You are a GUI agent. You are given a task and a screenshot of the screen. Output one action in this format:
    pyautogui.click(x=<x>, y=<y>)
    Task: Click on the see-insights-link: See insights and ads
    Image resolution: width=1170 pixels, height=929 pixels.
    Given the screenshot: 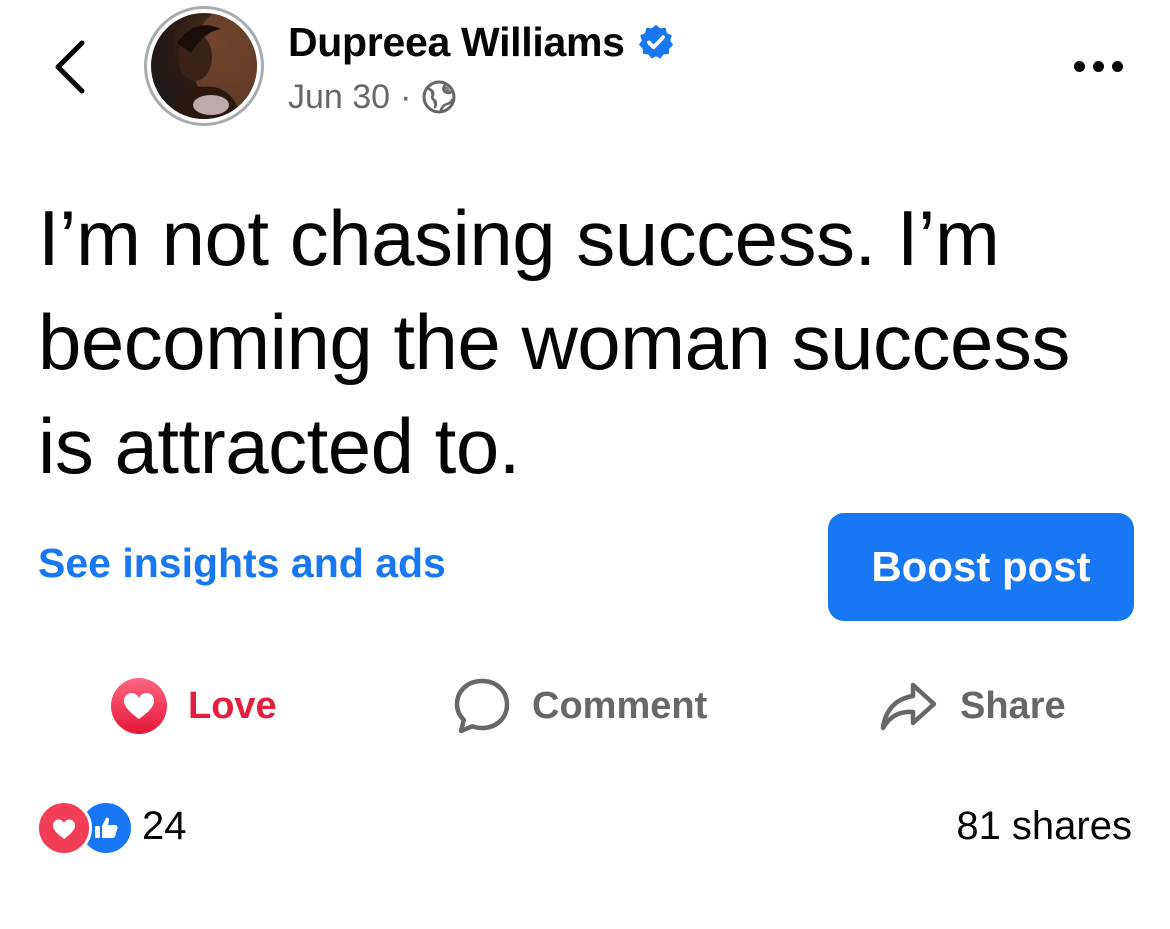 What is the action you would take?
    pyautogui.click(x=242, y=563)
    